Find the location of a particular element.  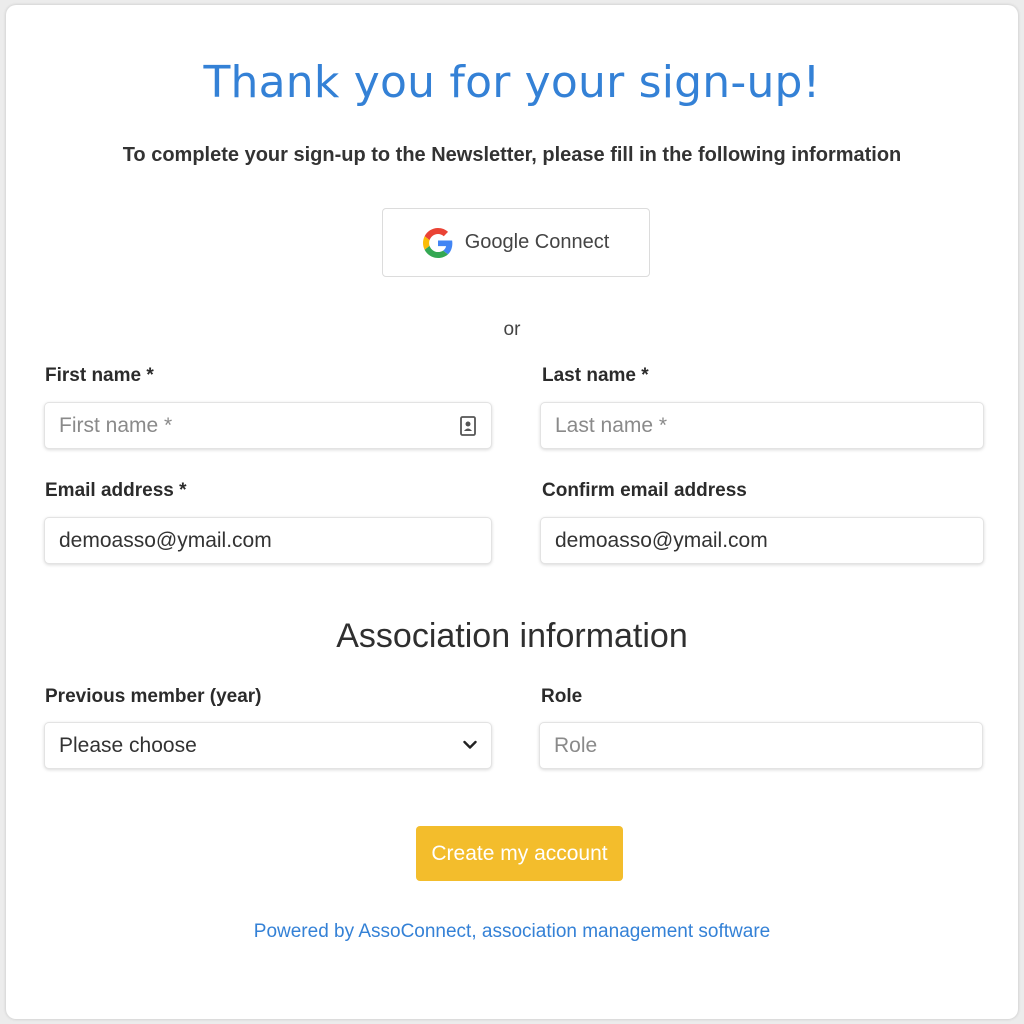

google-connect-button: Google Connect is located at coordinates (516, 242).